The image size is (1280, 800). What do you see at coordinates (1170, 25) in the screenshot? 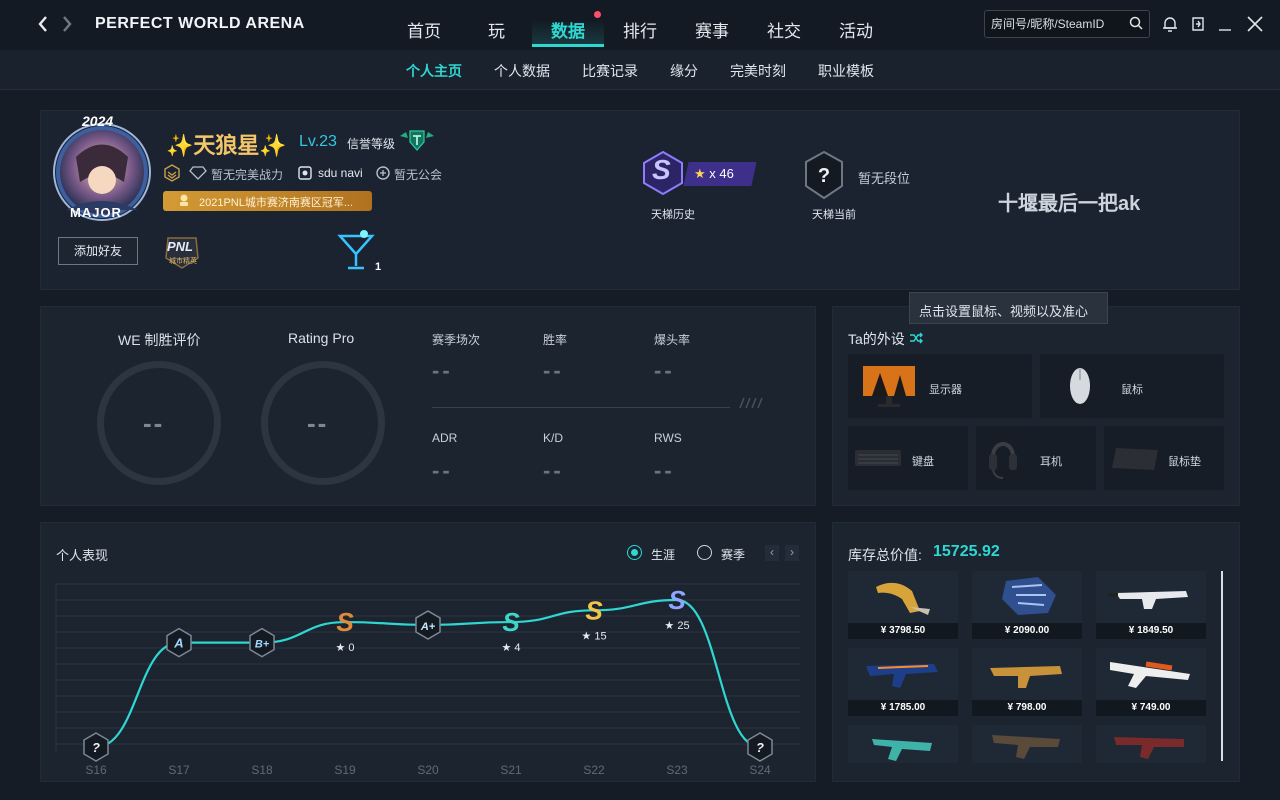
I see `bell-icon` at bounding box center [1170, 25].